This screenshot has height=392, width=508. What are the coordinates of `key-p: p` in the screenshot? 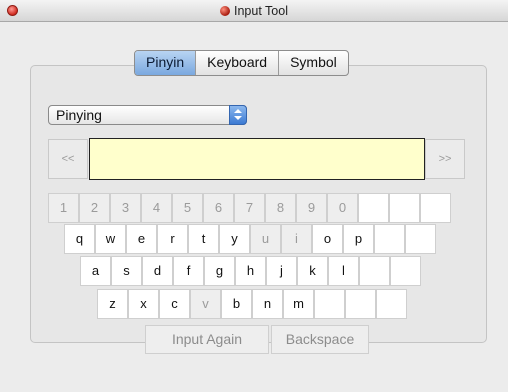 It's located at (358, 239).